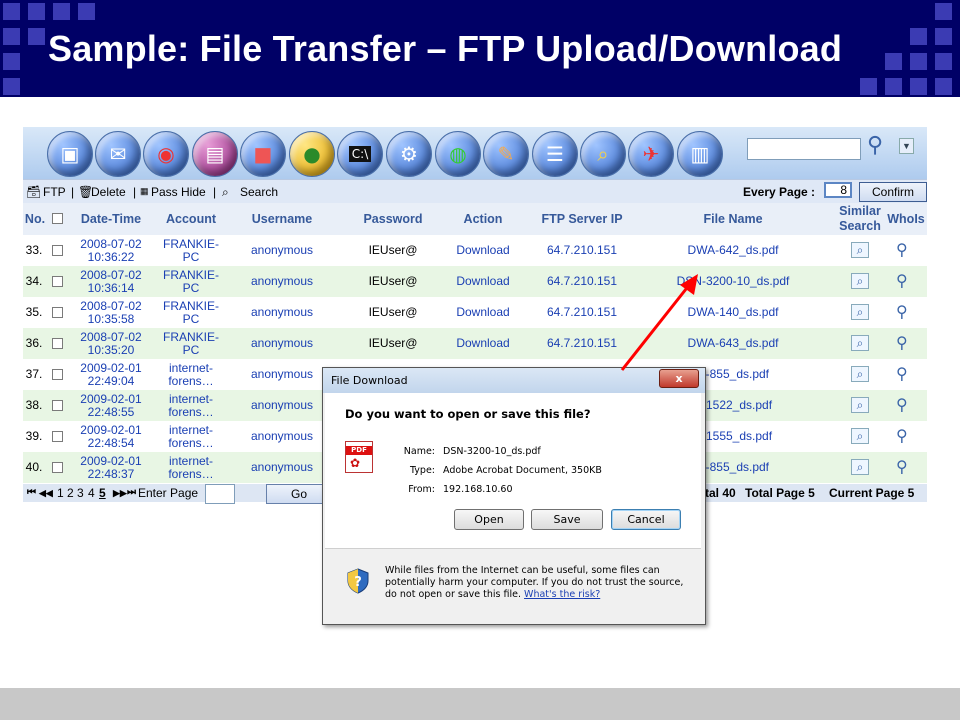 Image resolution: width=960 pixels, height=720 pixels. Describe the element at coordinates (34, 405) in the screenshot. I see `row-number: 38.` at that location.